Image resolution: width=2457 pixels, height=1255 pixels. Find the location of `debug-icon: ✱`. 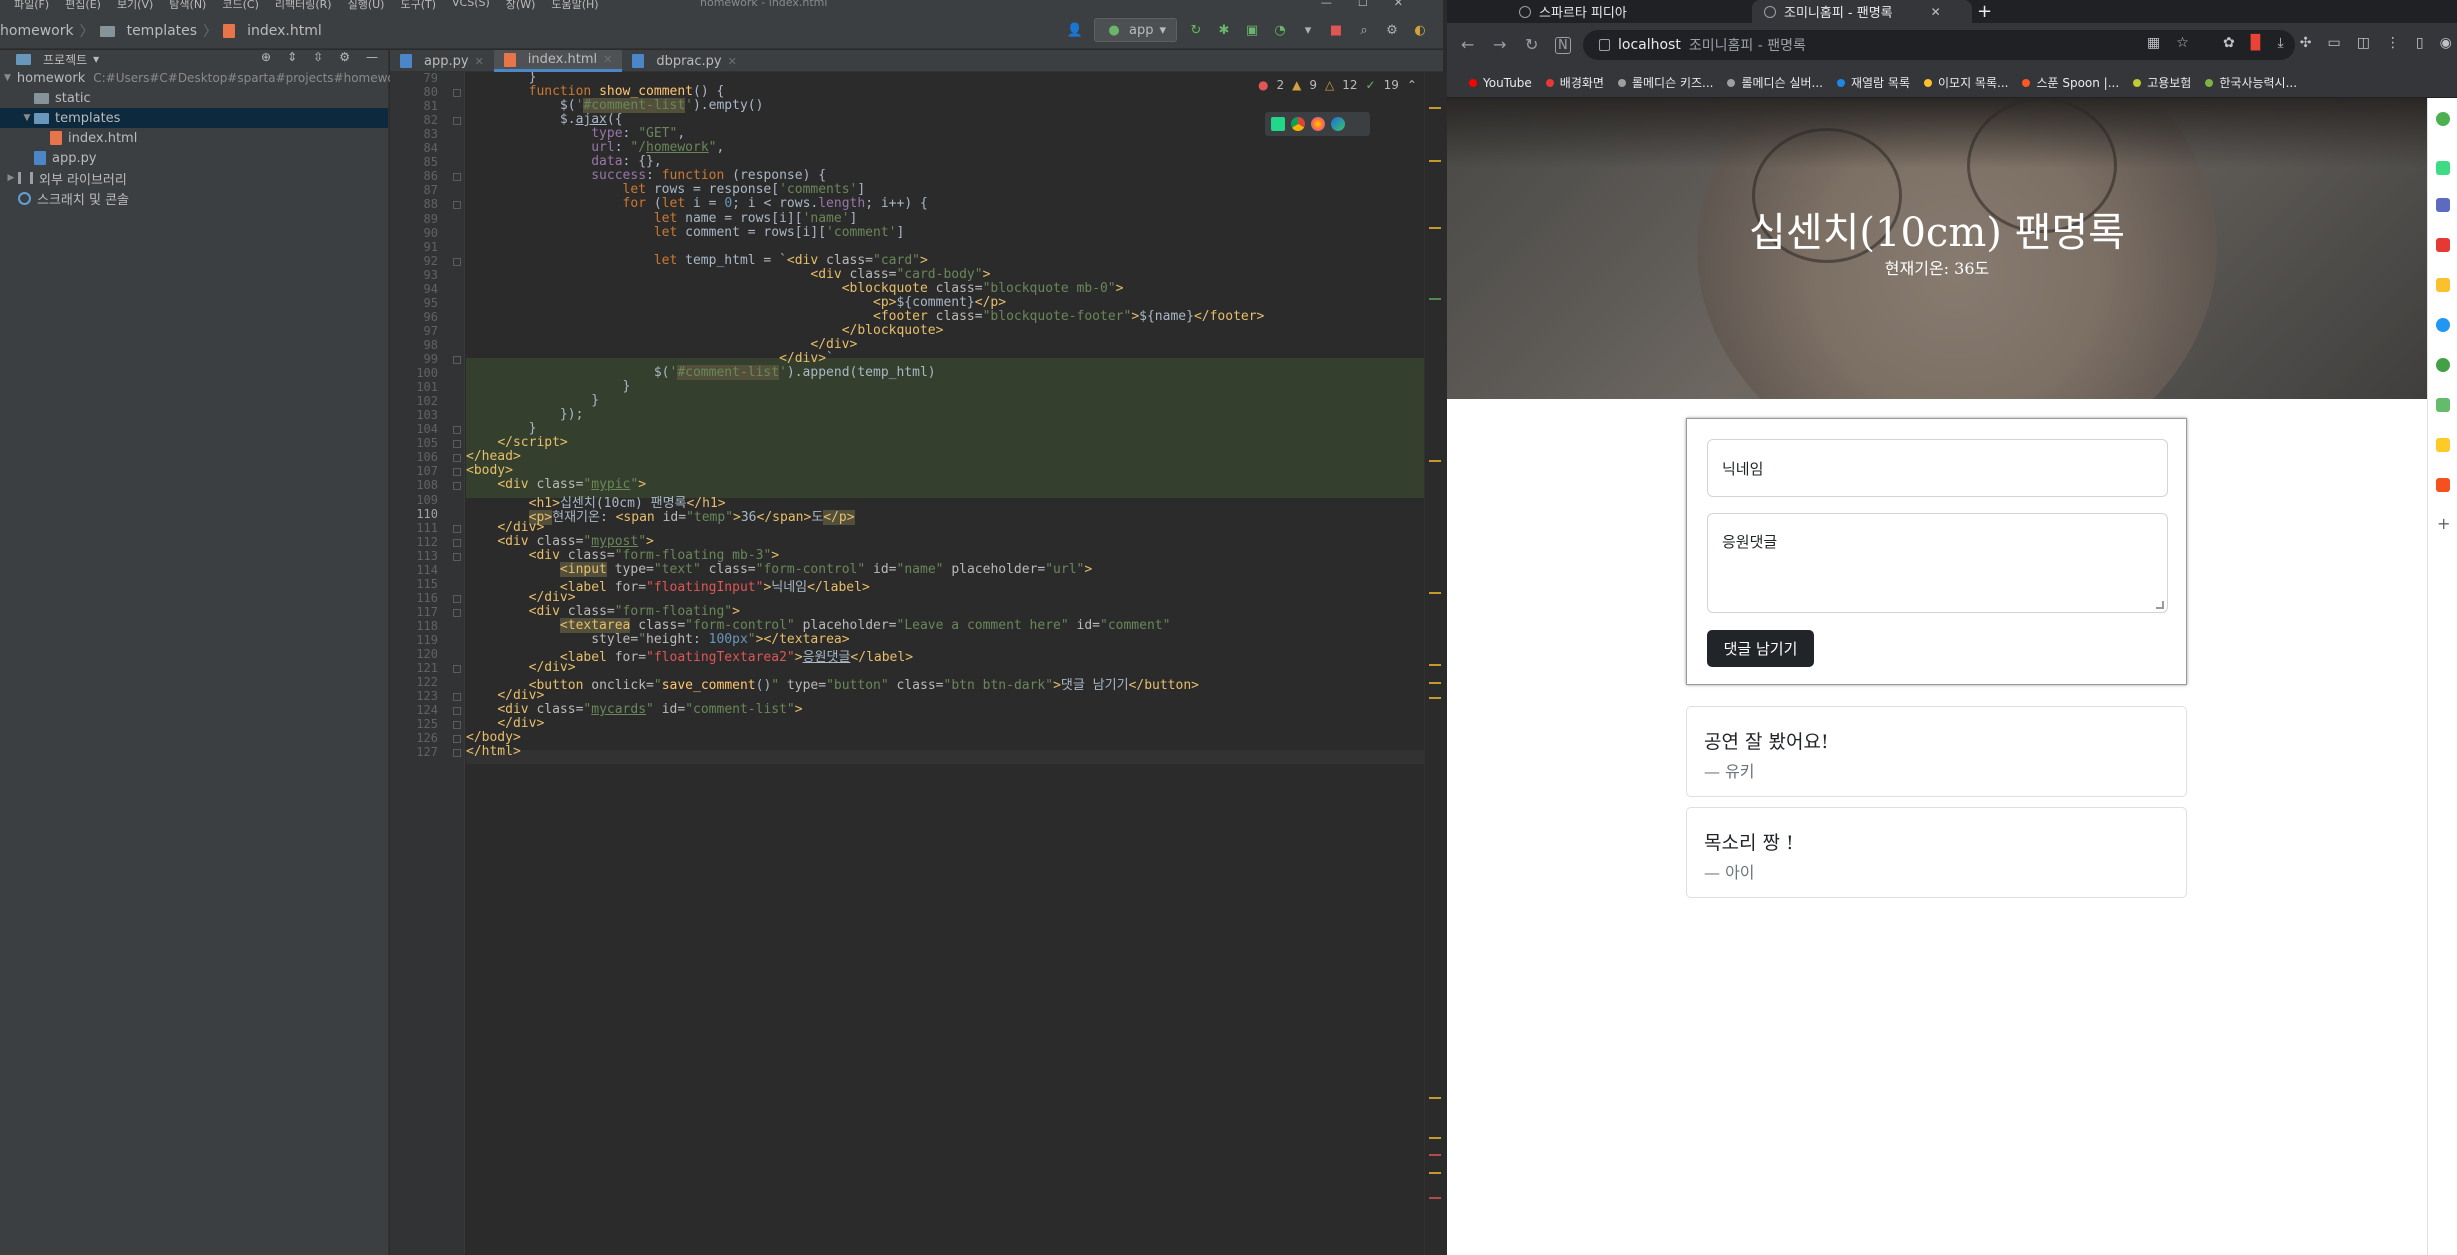

debug-icon: ✱ is located at coordinates (1224, 30).